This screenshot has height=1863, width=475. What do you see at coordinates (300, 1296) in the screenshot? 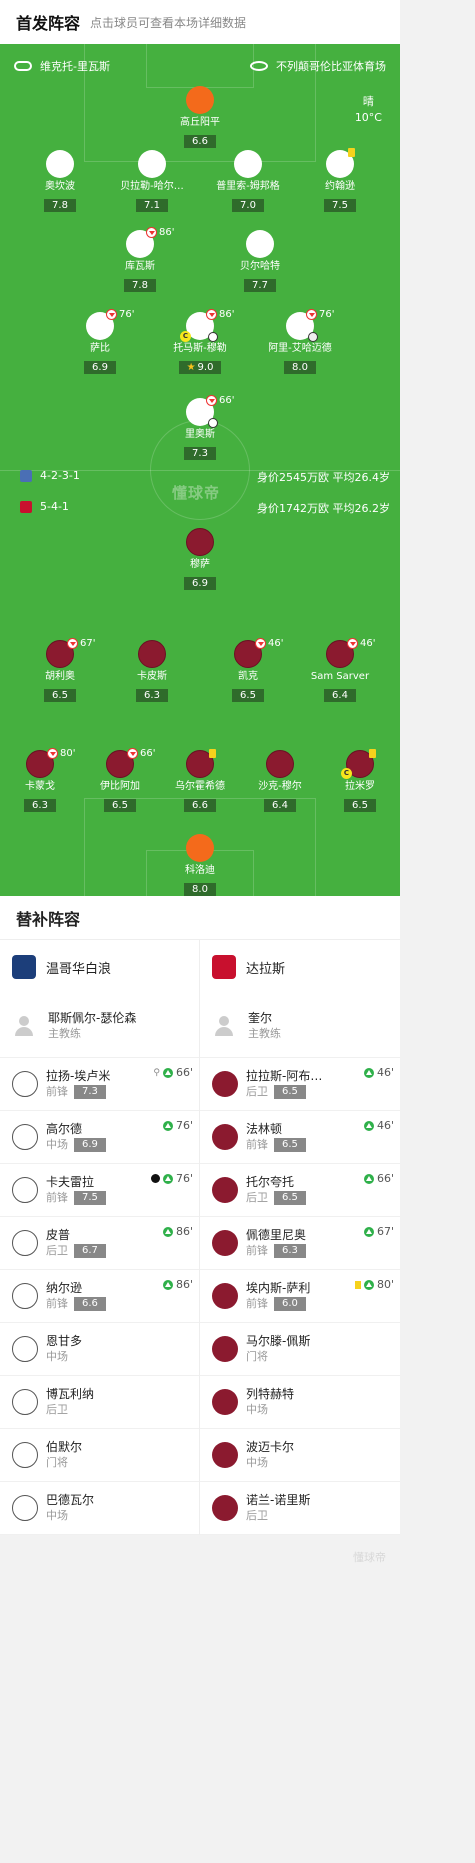
I see `away-sub-row: 埃内斯-萨利 前锋 6.0 80'` at bounding box center [300, 1296].